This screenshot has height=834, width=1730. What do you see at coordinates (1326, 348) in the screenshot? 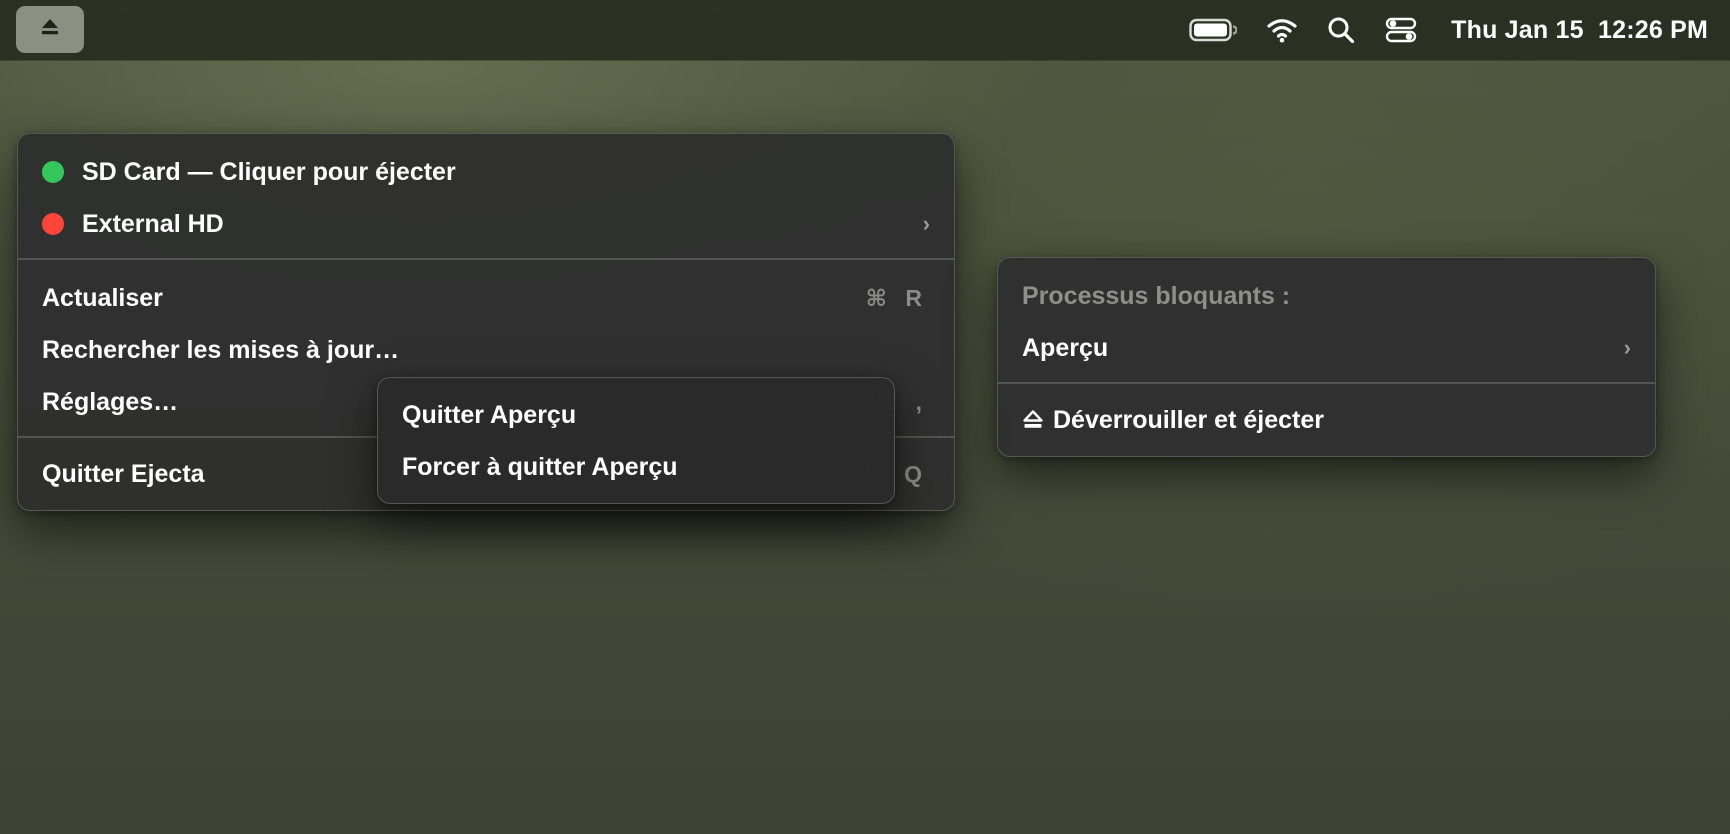
I see `process-item-apercu: Aperçu ›` at bounding box center [1326, 348].